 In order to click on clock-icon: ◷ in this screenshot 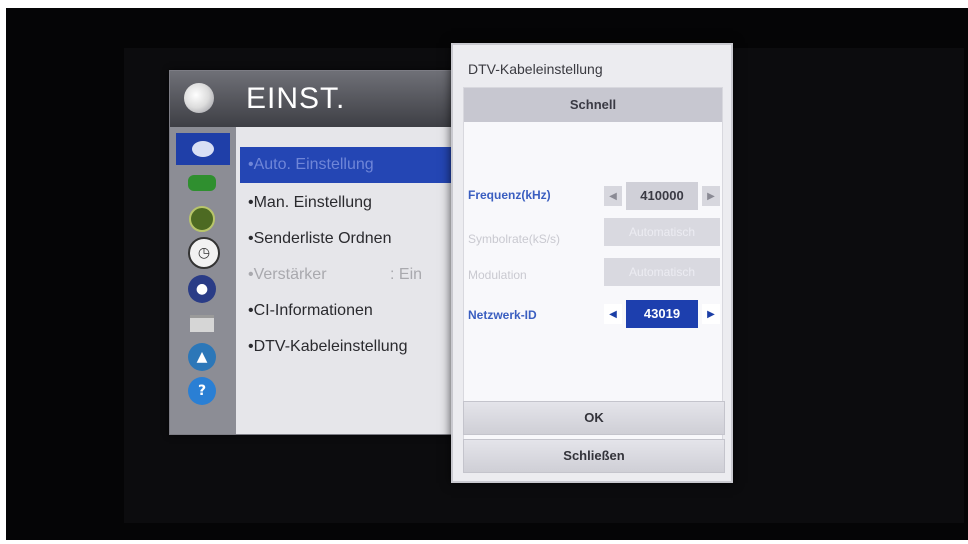, I will do `click(204, 253)`.